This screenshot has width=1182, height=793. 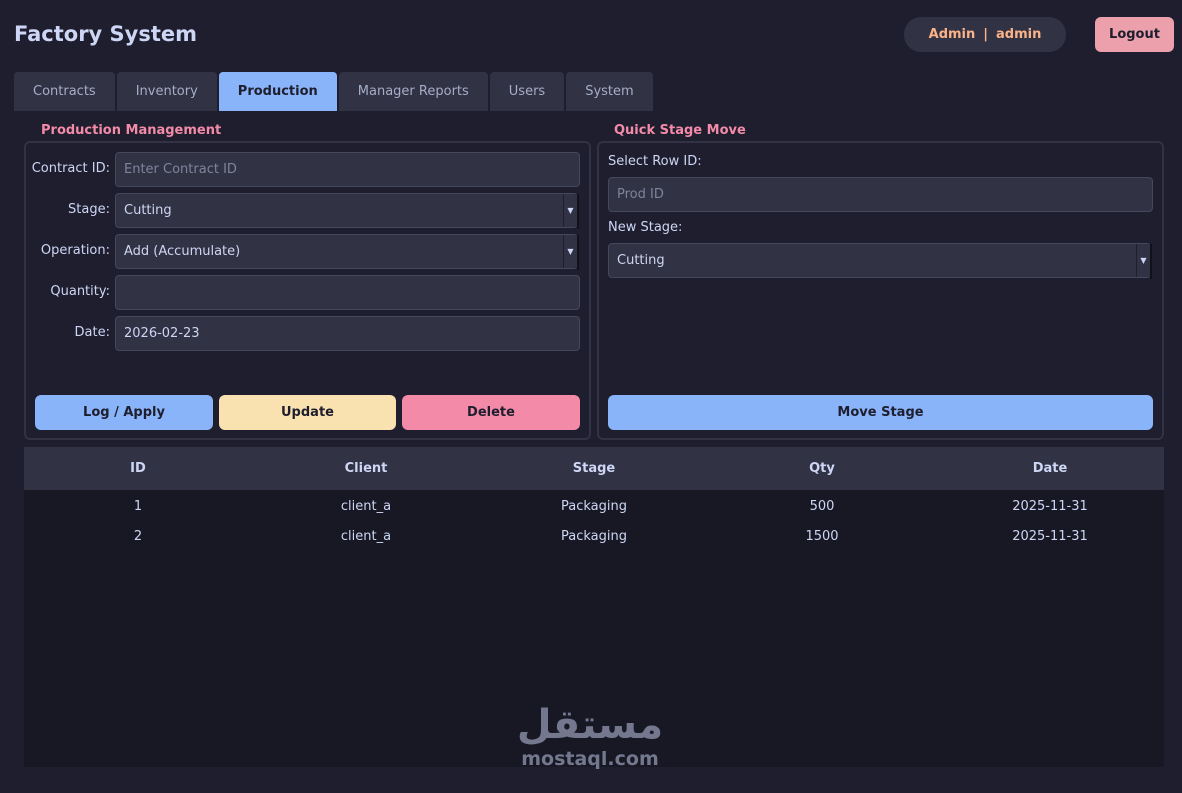 I want to click on quantity-label: Quantity:, so click(x=80, y=291).